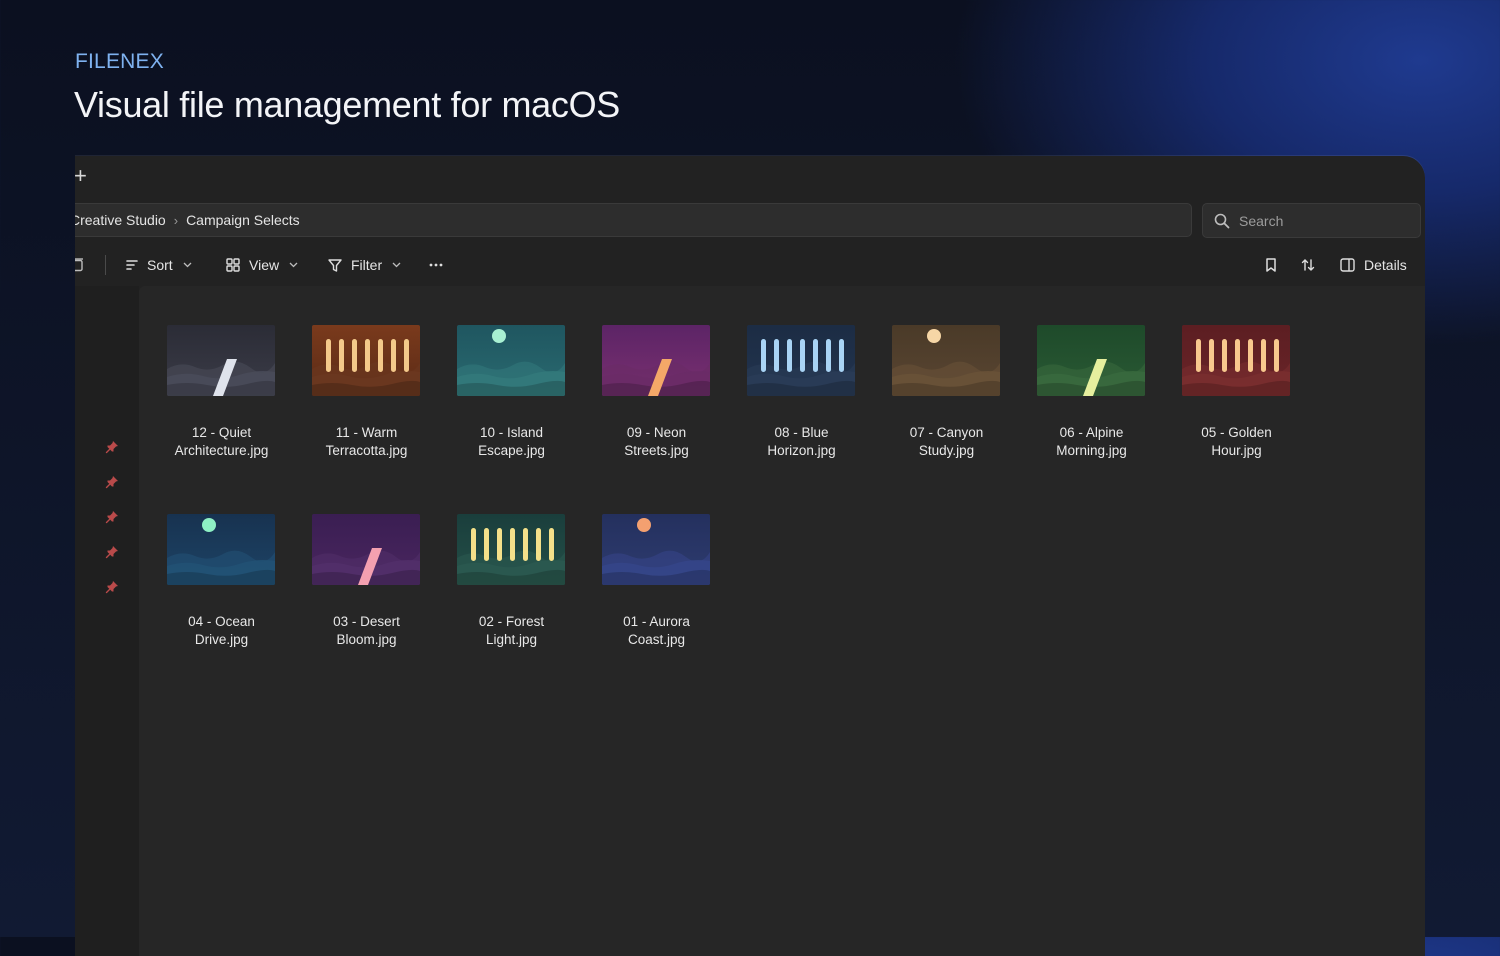  I want to click on page-headline: Visual file management for macOS, so click(347, 104).